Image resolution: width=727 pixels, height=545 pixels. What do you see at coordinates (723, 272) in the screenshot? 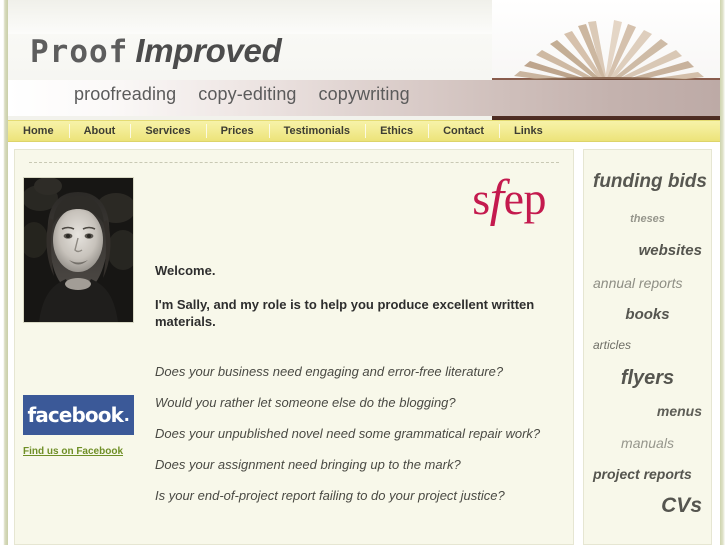
I see `page-edge-right` at bounding box center [723, 272].